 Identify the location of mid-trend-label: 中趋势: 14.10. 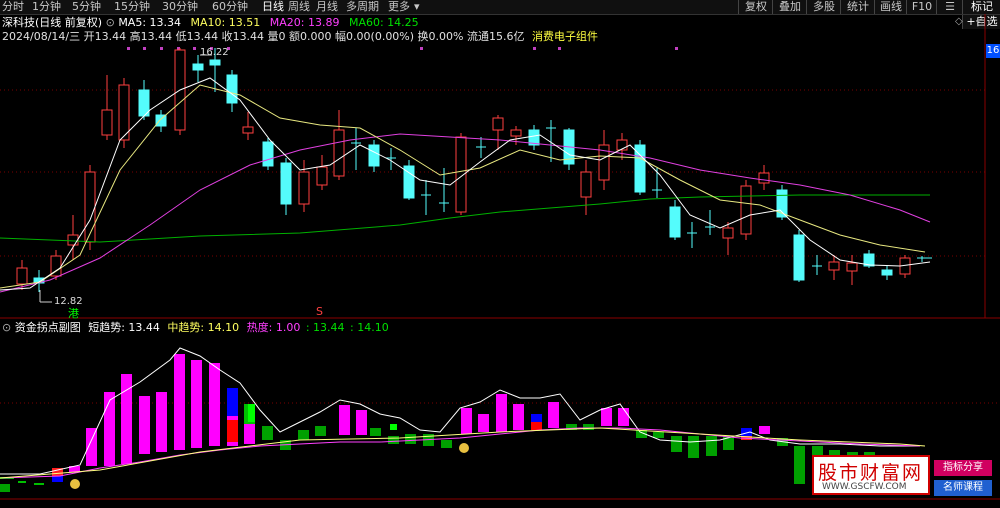
(203, 327).